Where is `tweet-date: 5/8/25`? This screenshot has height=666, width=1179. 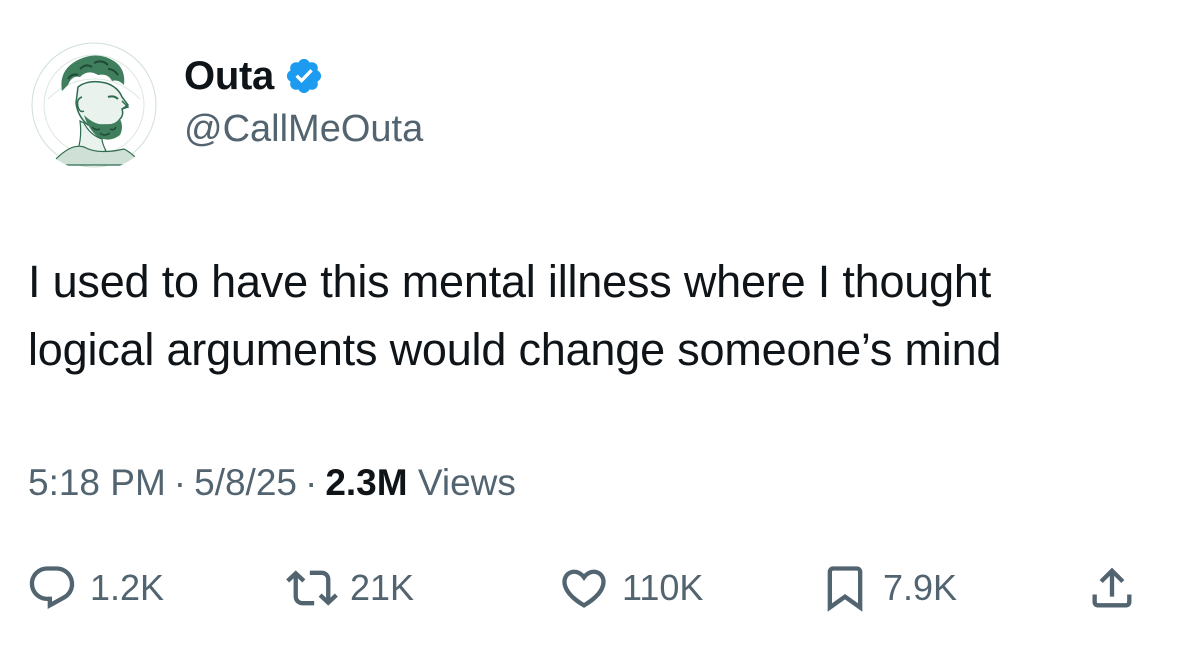
tweet-date: 5/8/25 is located at coordinates (245, 482).